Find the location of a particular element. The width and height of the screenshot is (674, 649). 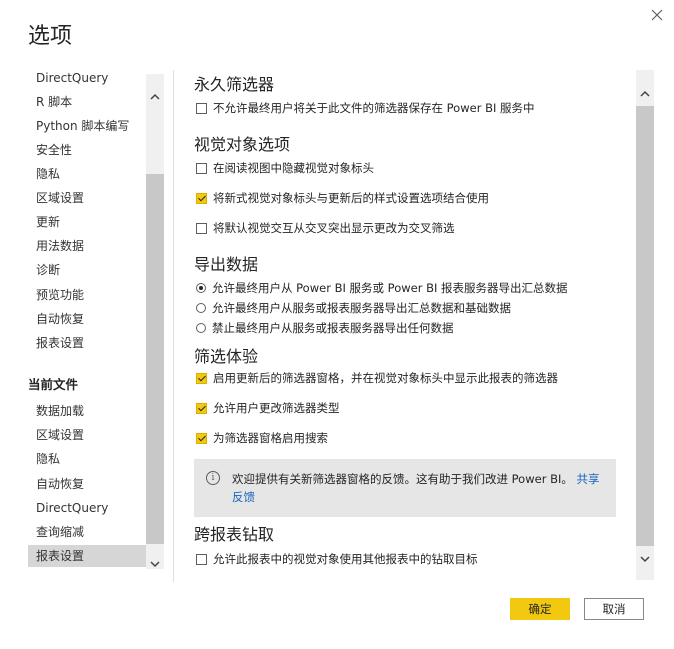

option-cross-report-drillthrough: 允许此报表中的视觉对象使用其他报表中的钻取目标 is located at coordinates (337, 559).